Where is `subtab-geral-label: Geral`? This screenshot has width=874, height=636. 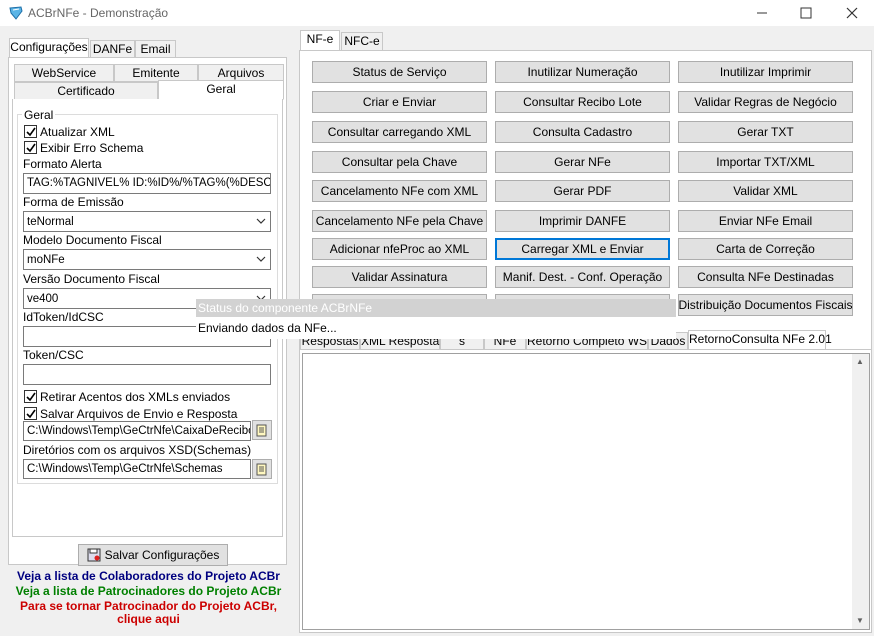
subtab-geral-label: Geral is located at coordinates (221, 89).